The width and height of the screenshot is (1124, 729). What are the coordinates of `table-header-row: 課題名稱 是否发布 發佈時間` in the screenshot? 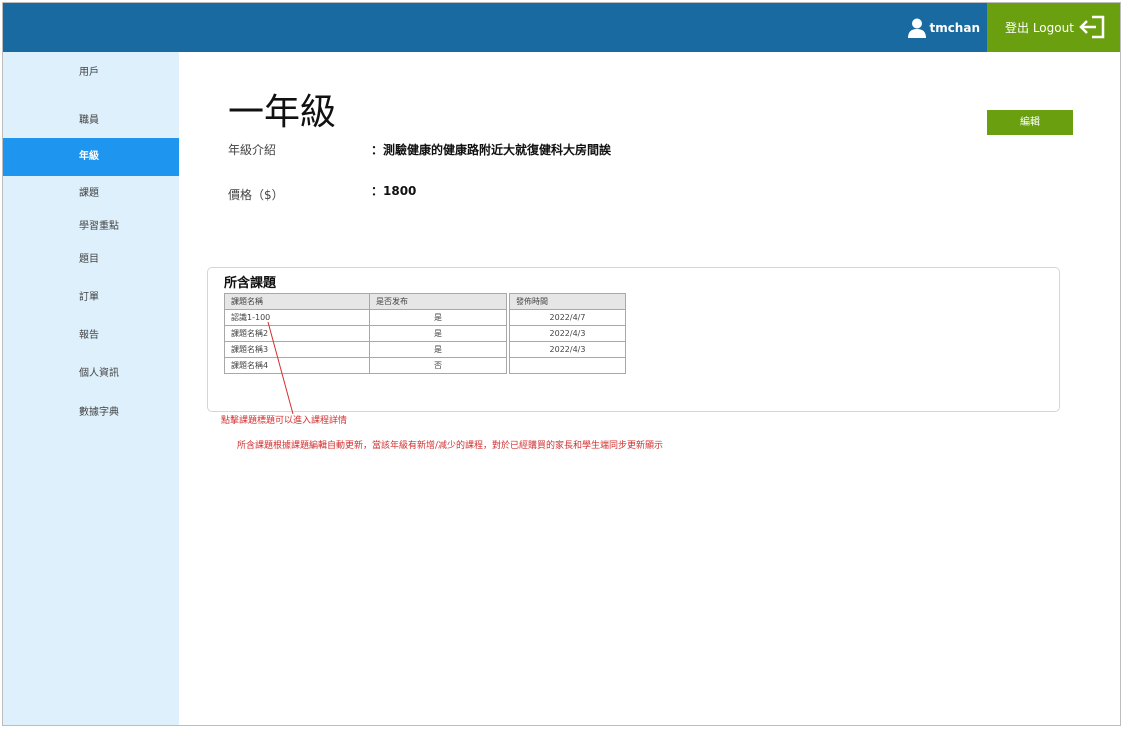 It's located at (425, 301).